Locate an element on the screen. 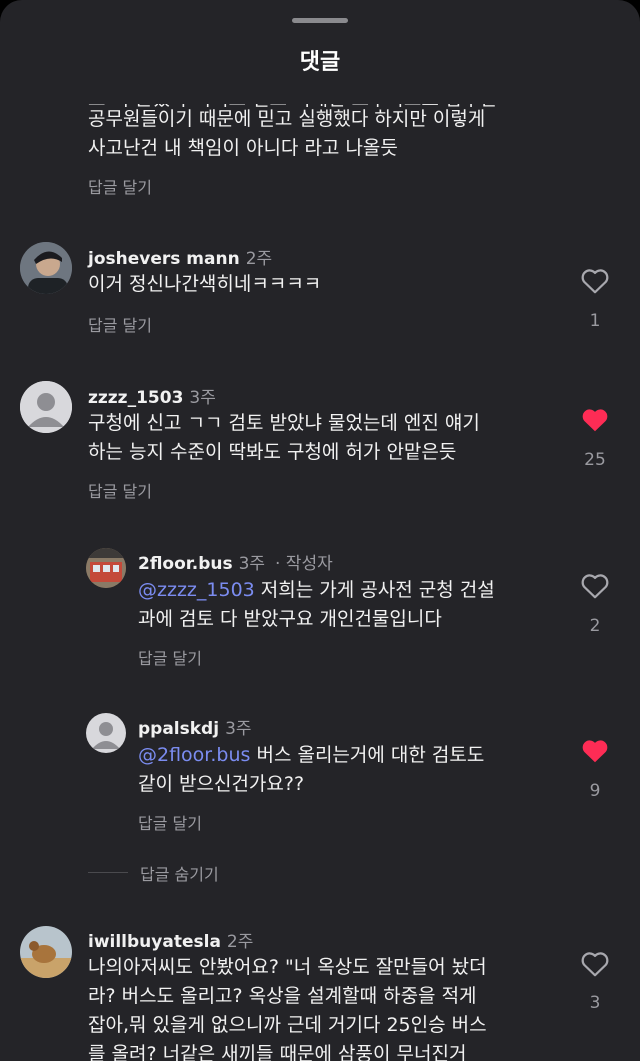  drag-handle is located at coordinates (320, 20).